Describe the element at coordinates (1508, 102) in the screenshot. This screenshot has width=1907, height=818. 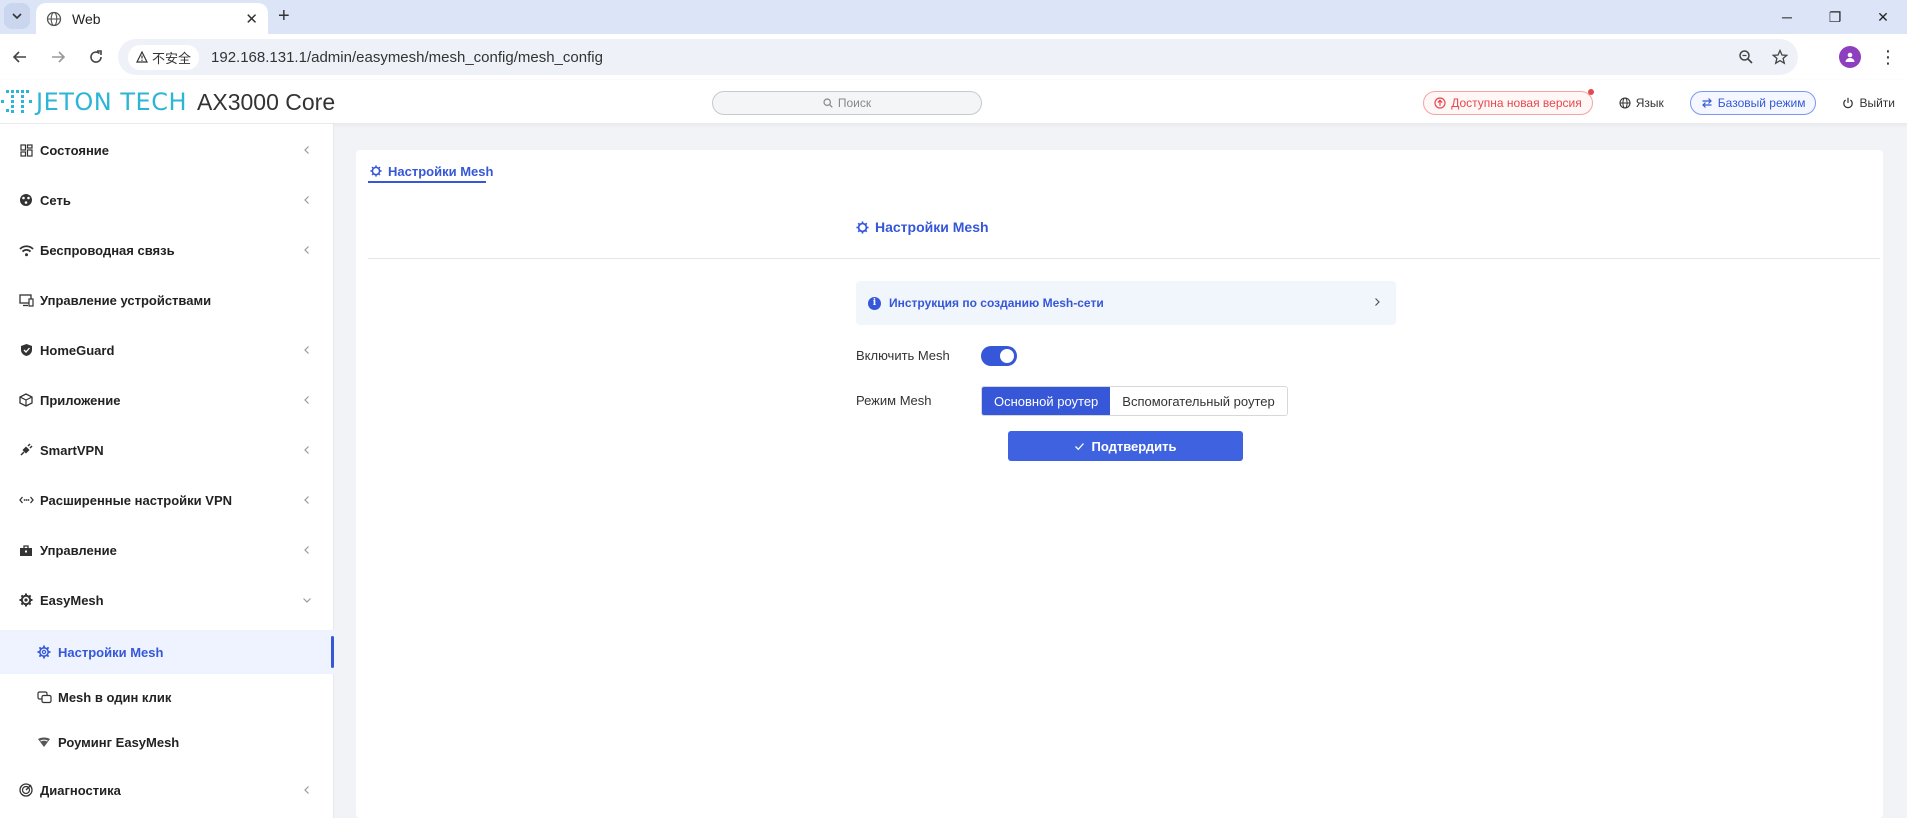
I see `update-available-button: Доступна новая версия` at that location.